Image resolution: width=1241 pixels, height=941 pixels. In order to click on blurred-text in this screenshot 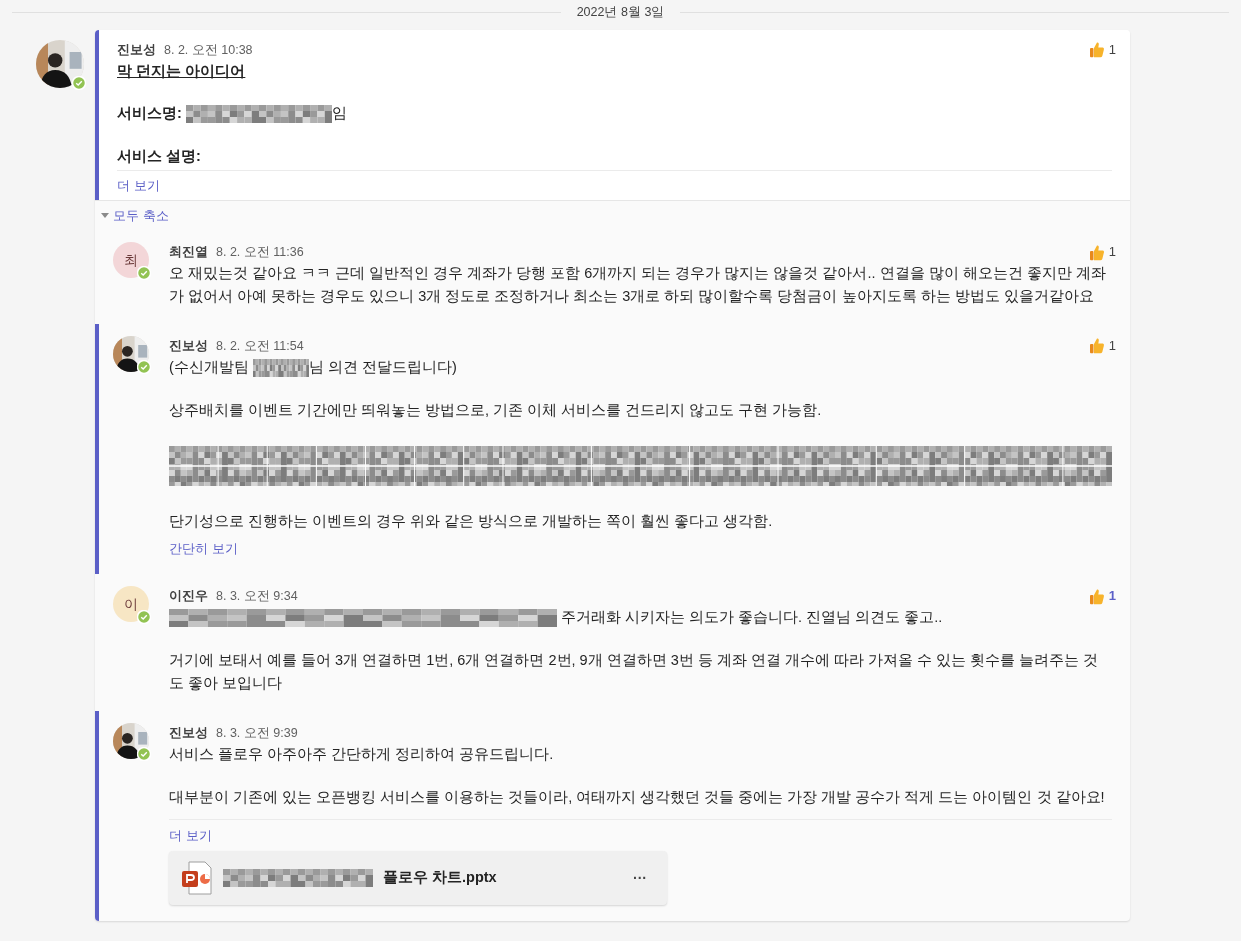, I will do `click(280, 367)`.